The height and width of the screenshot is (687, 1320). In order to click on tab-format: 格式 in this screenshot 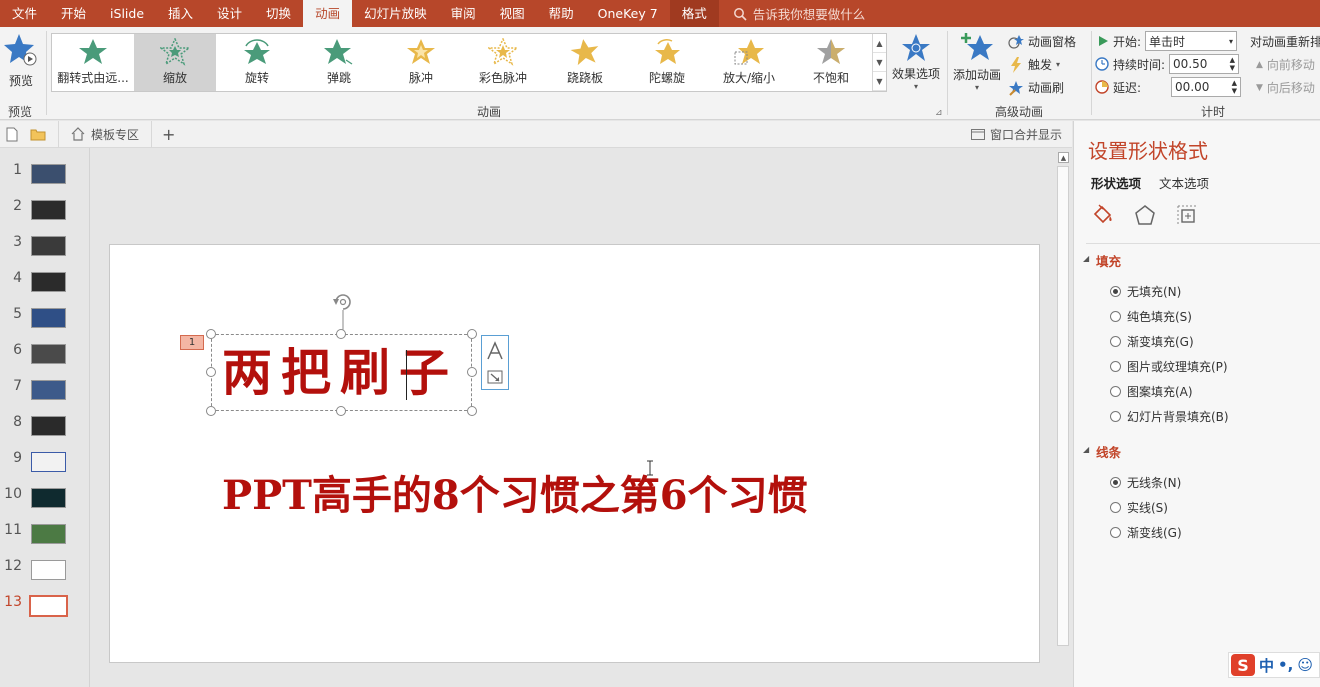, I will do `click(694, 13)`.